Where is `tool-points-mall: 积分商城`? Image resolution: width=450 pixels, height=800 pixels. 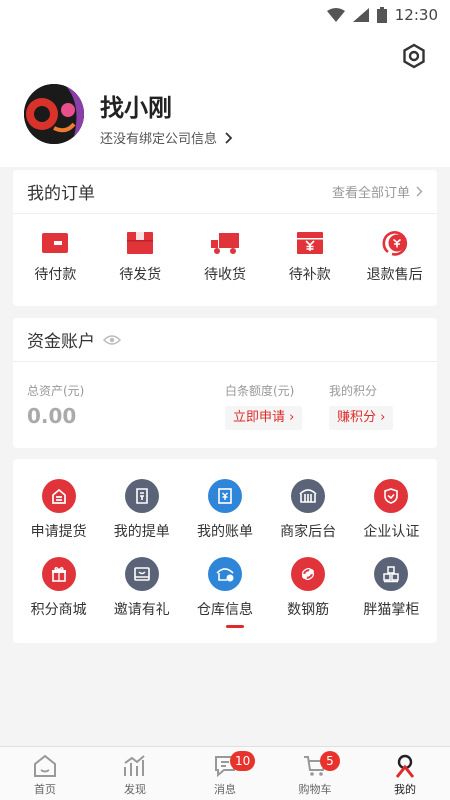 tool-points-mall: 积分商城 is located at coordinates (59, 588).